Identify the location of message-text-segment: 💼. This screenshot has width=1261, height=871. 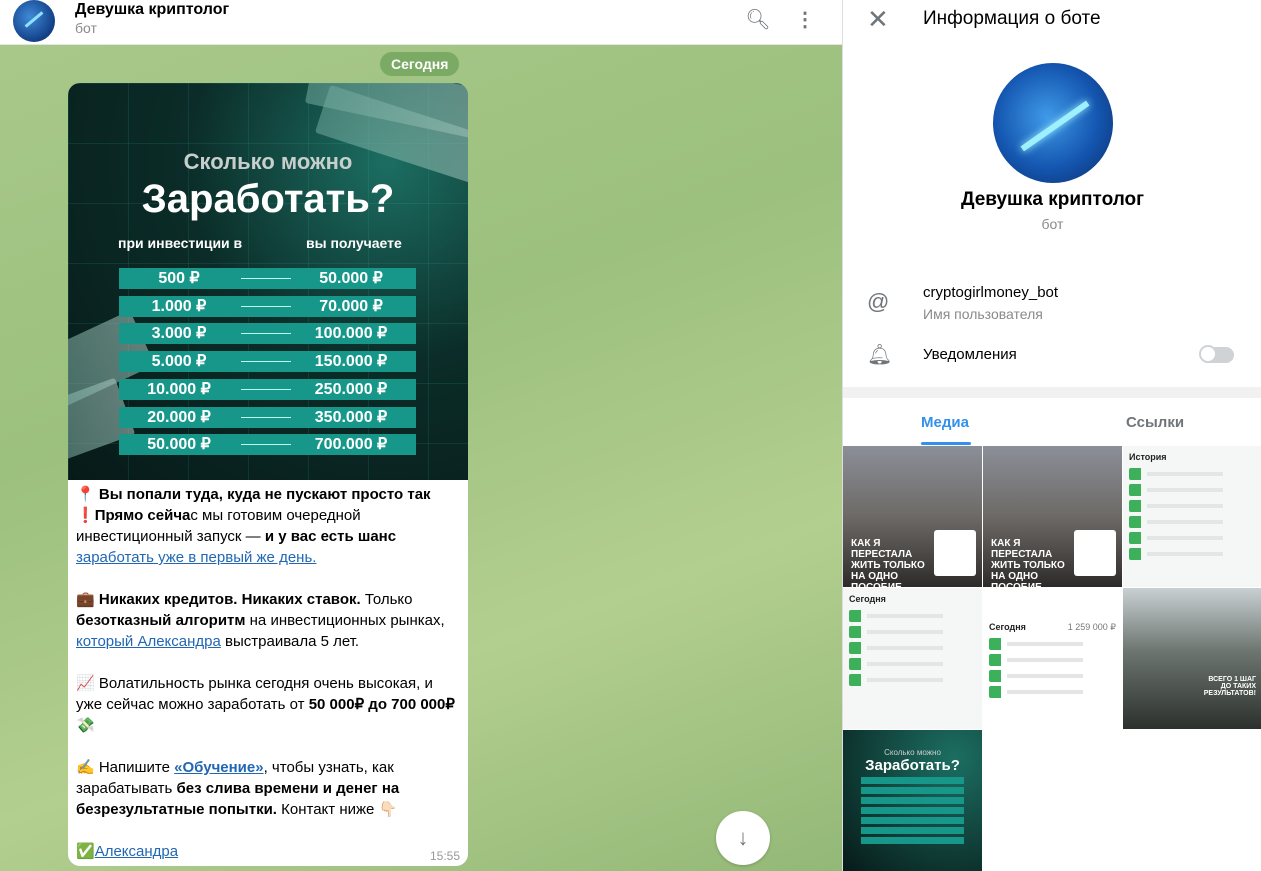
(87, 599).